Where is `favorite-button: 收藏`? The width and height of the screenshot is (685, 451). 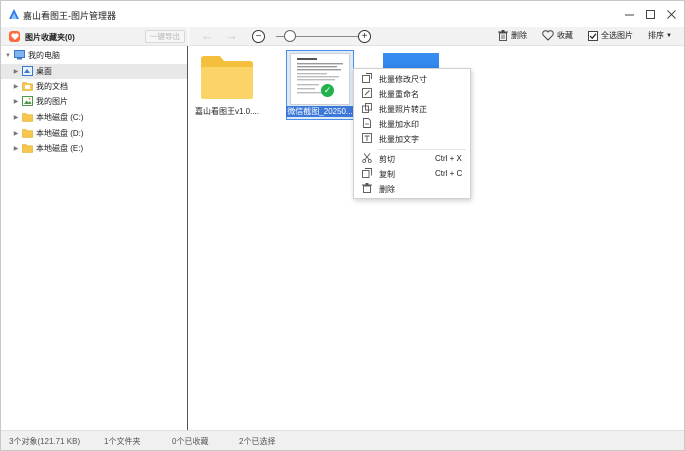 favorite-button: 收藏 is located at coordinates (557, 35).